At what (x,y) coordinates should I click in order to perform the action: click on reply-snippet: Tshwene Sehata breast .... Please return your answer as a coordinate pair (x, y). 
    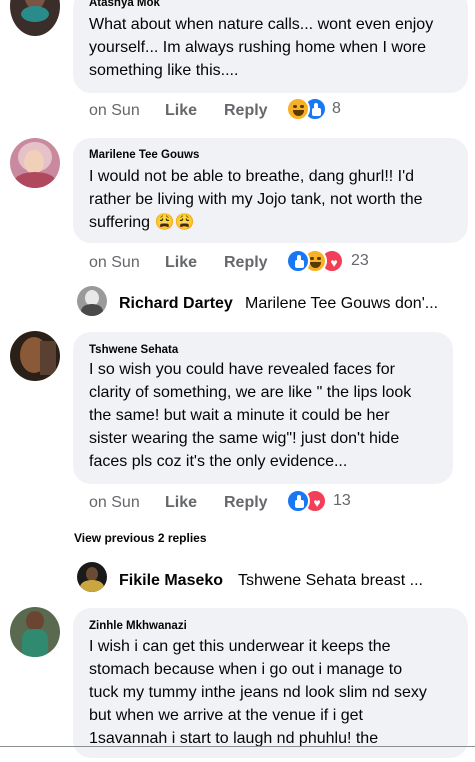
    Looking at the image, I should click on (330, 581).